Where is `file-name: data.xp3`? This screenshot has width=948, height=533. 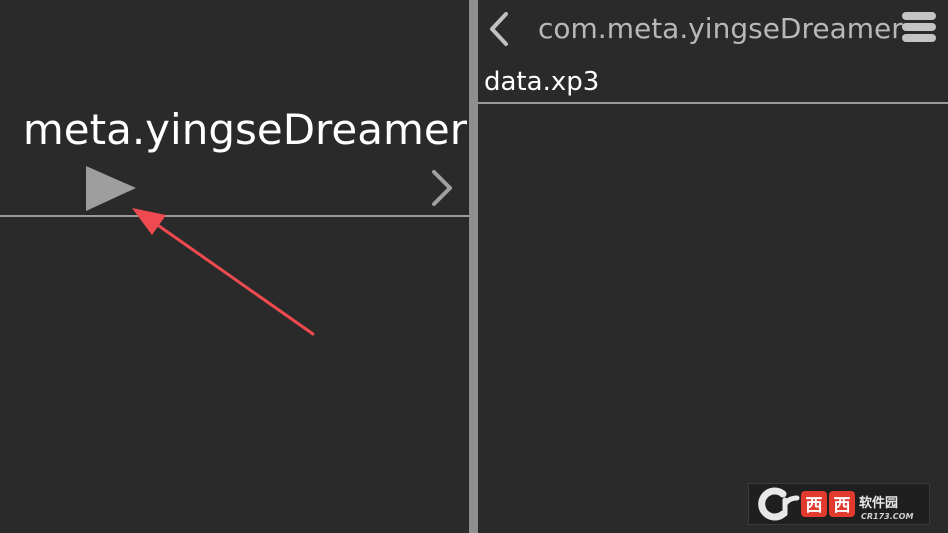 file-name: data.xp3 is located at coordinates (542, 82).